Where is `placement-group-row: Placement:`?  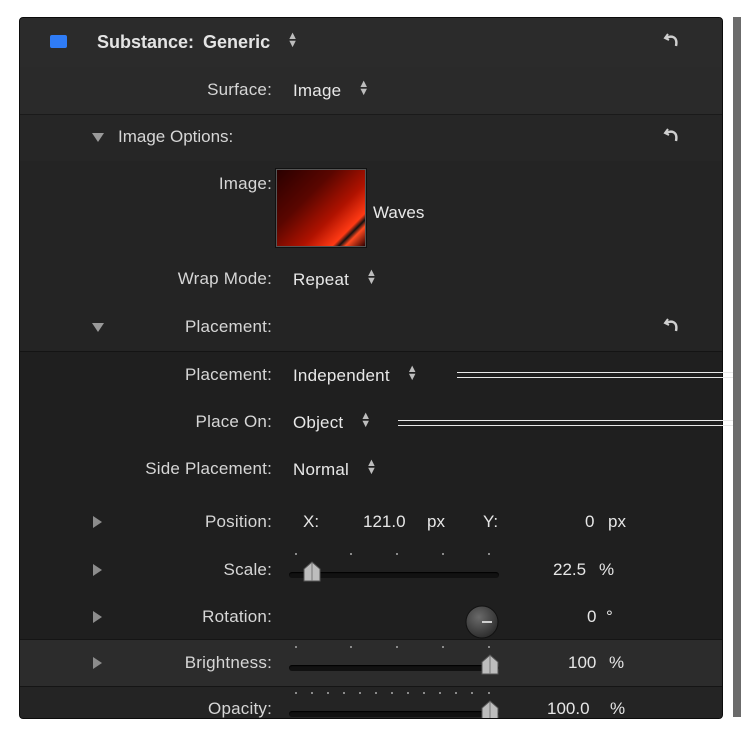
placement-group-row: Placement: is located at coordinates (371, 327).